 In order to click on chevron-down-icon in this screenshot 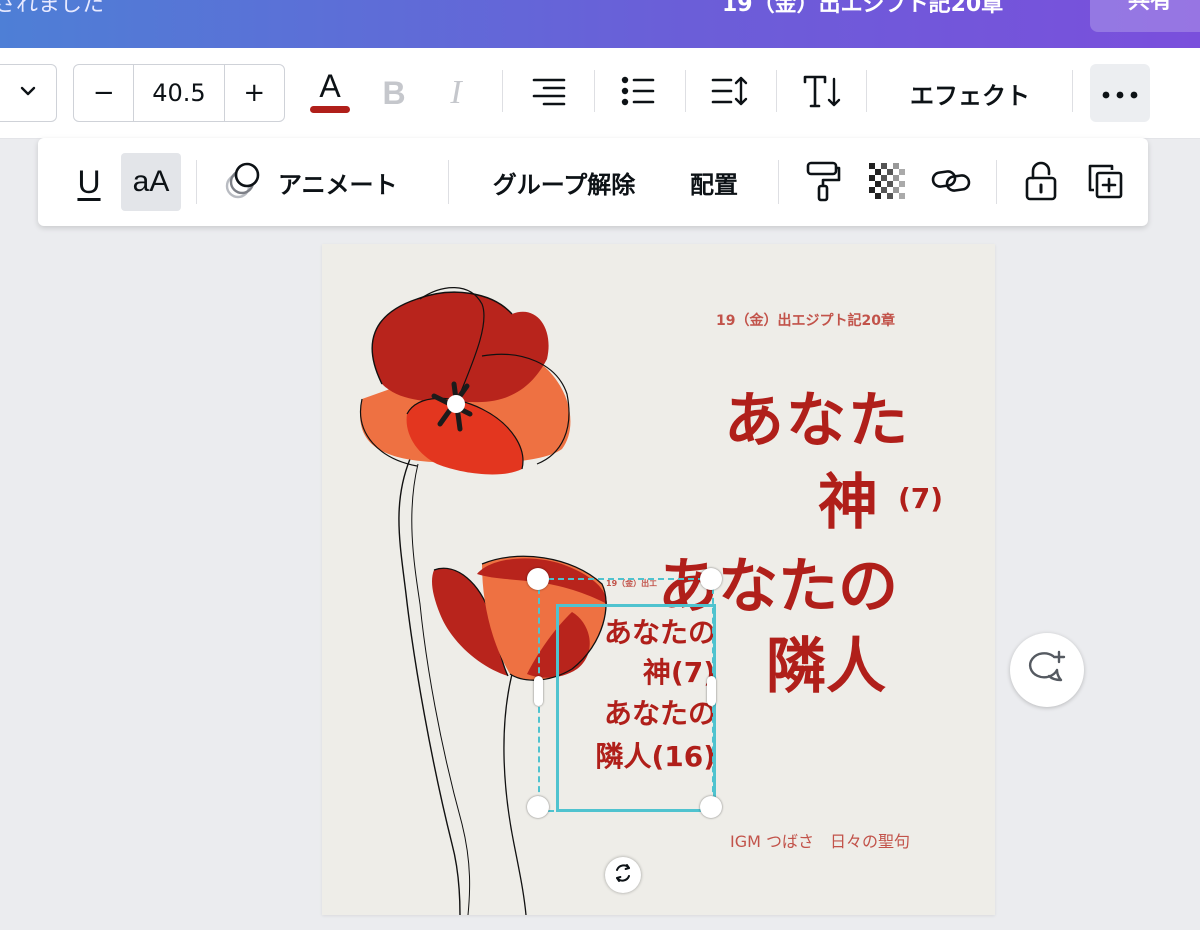, I will do `click(28, 93)`.